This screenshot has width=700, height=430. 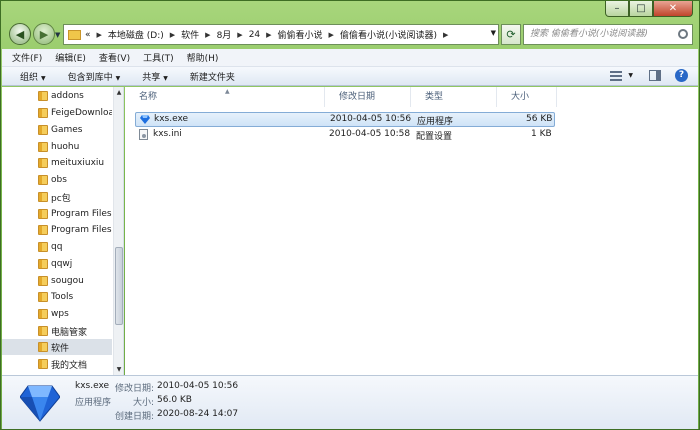 What do you see at coordinates (90, 77) in the screenshot?
I see `include-library-label: 包含到库中` at bounding box center [90, 77].